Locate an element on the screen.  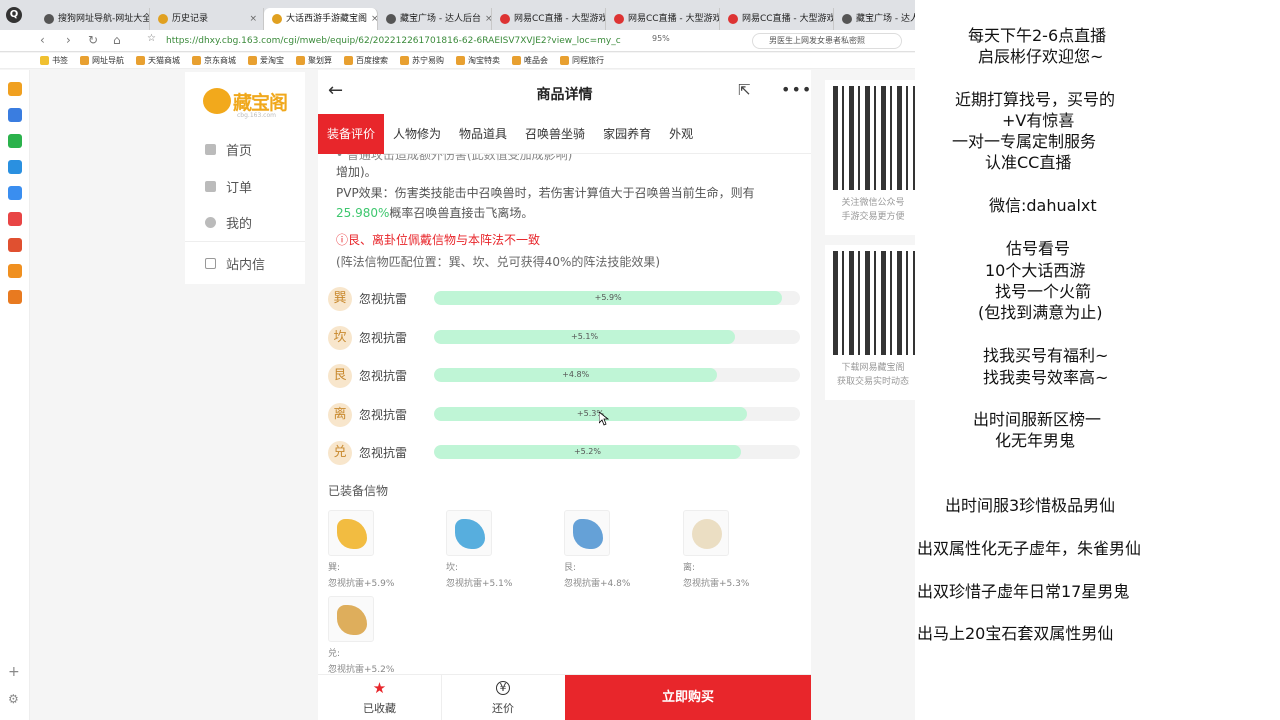
tab-label: 网易CC直播 - 大型游戏 is located at coordinates (674, 19).